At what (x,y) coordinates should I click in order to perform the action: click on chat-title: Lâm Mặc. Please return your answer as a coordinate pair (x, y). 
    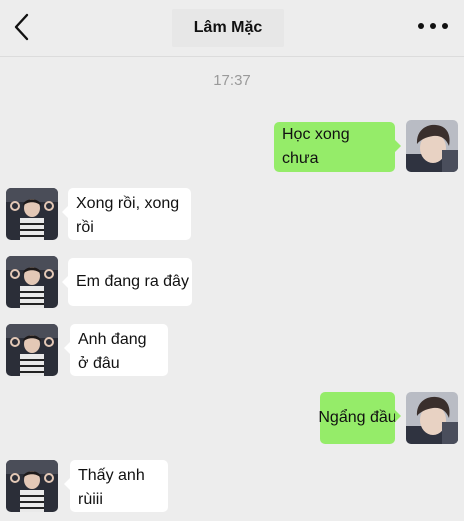
    Looking at the image, I should click on (228, 28).